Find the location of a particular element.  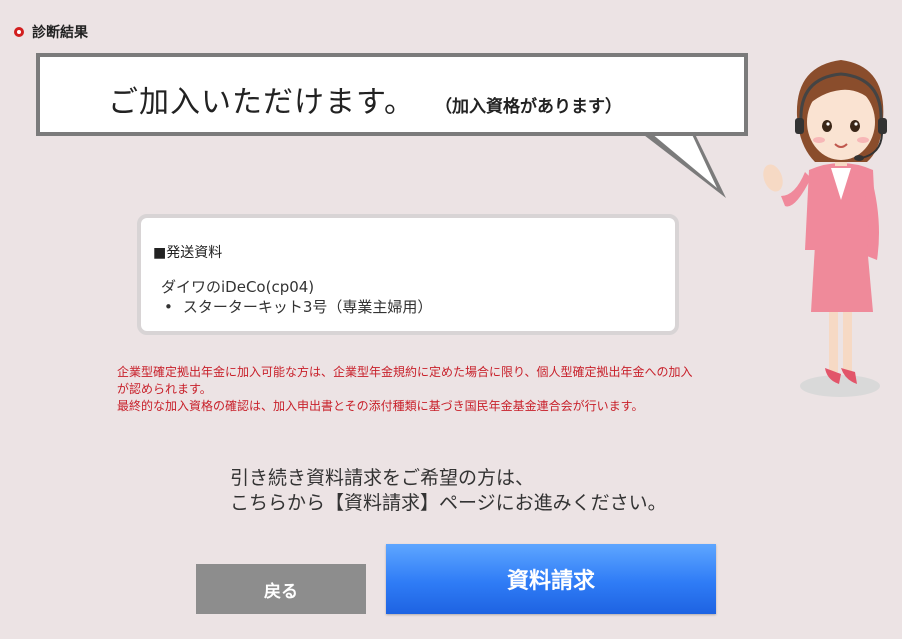

list-item: スターターキット3号（専業主婦用） is located at coordinates (297, 306).